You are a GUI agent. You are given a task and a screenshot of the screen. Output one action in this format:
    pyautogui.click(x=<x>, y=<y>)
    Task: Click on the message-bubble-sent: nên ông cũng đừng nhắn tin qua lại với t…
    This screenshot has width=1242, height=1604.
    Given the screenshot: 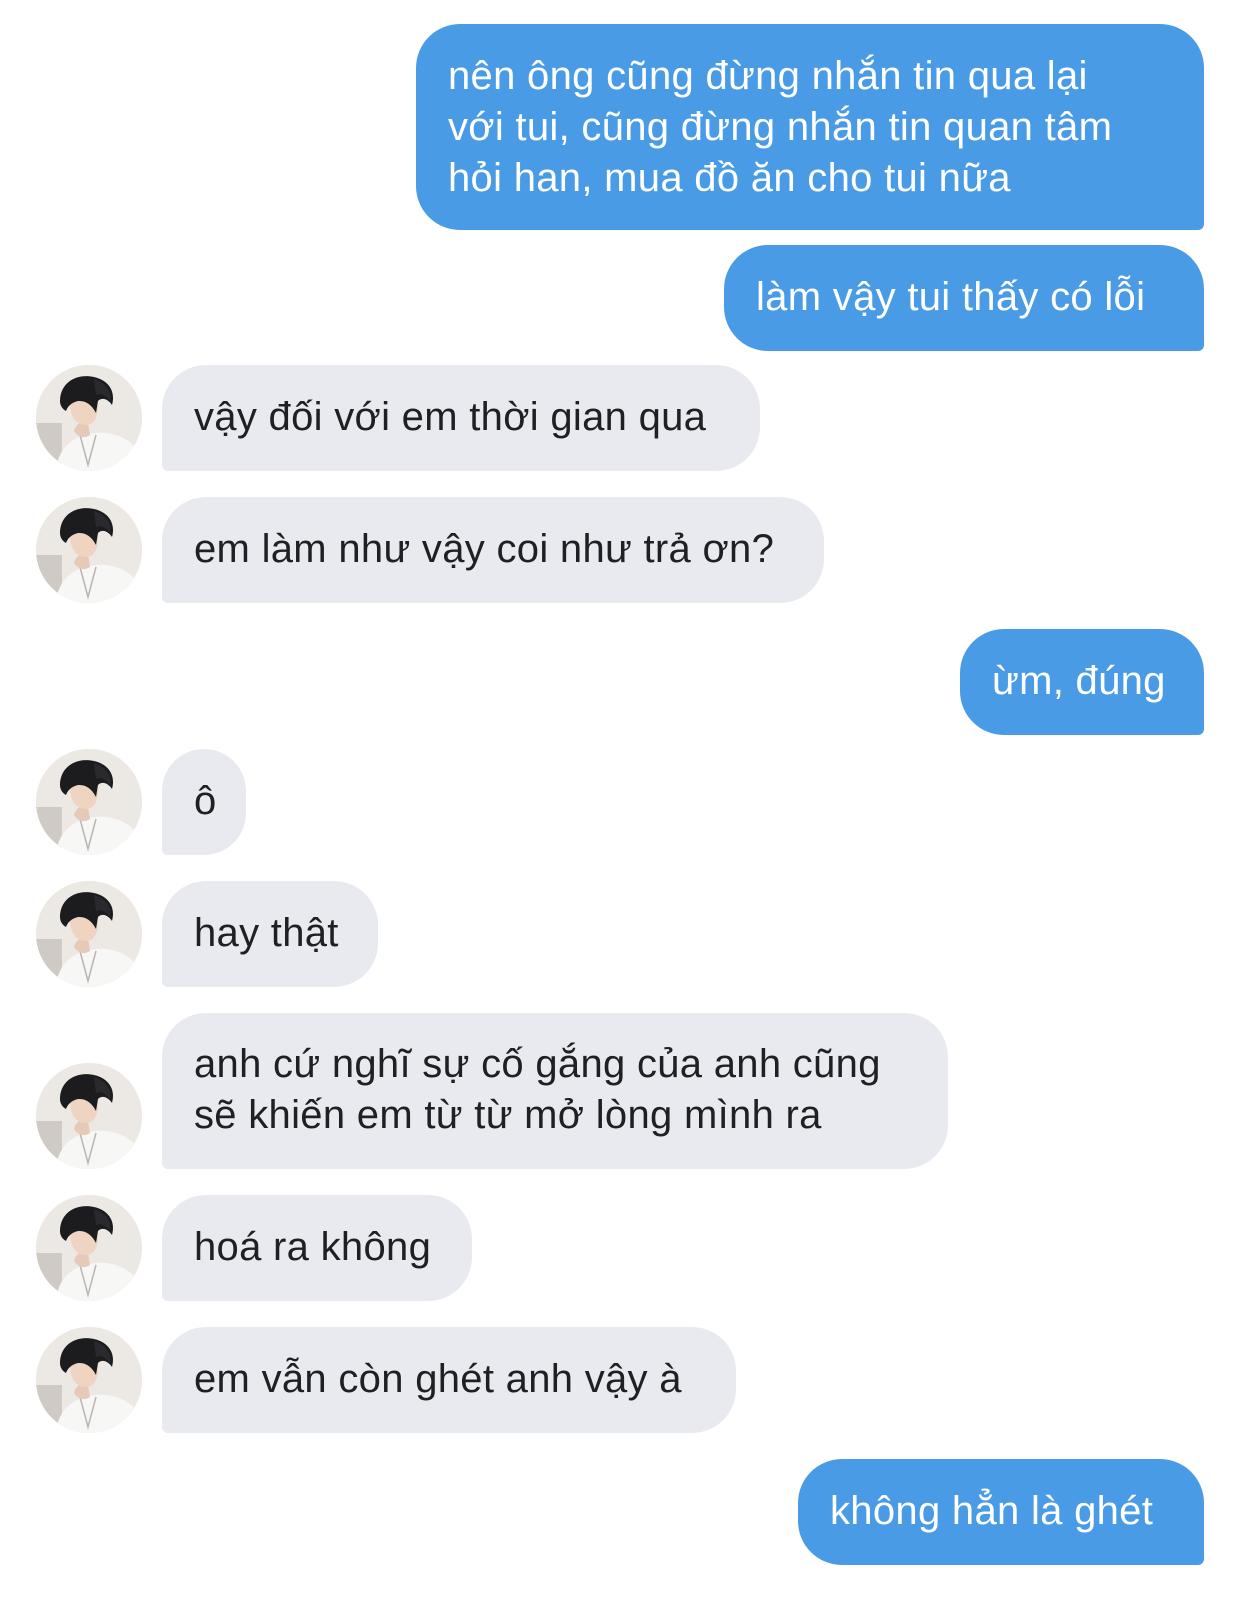 What is the action you would take?
    pyautogui.click(x=810, y=127)
    